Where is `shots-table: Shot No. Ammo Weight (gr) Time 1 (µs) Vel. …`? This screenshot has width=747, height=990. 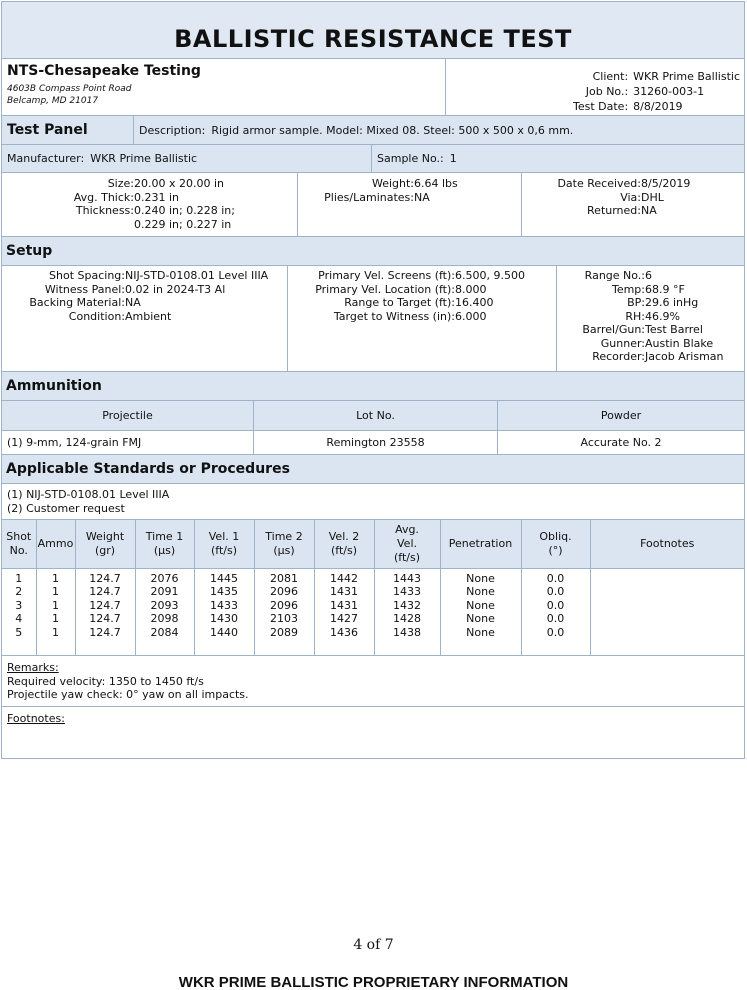 shots-table: Shot No. Ammo Weight (gr) Time 1 (µs) Vel. … is located at coordinates (373, 587).